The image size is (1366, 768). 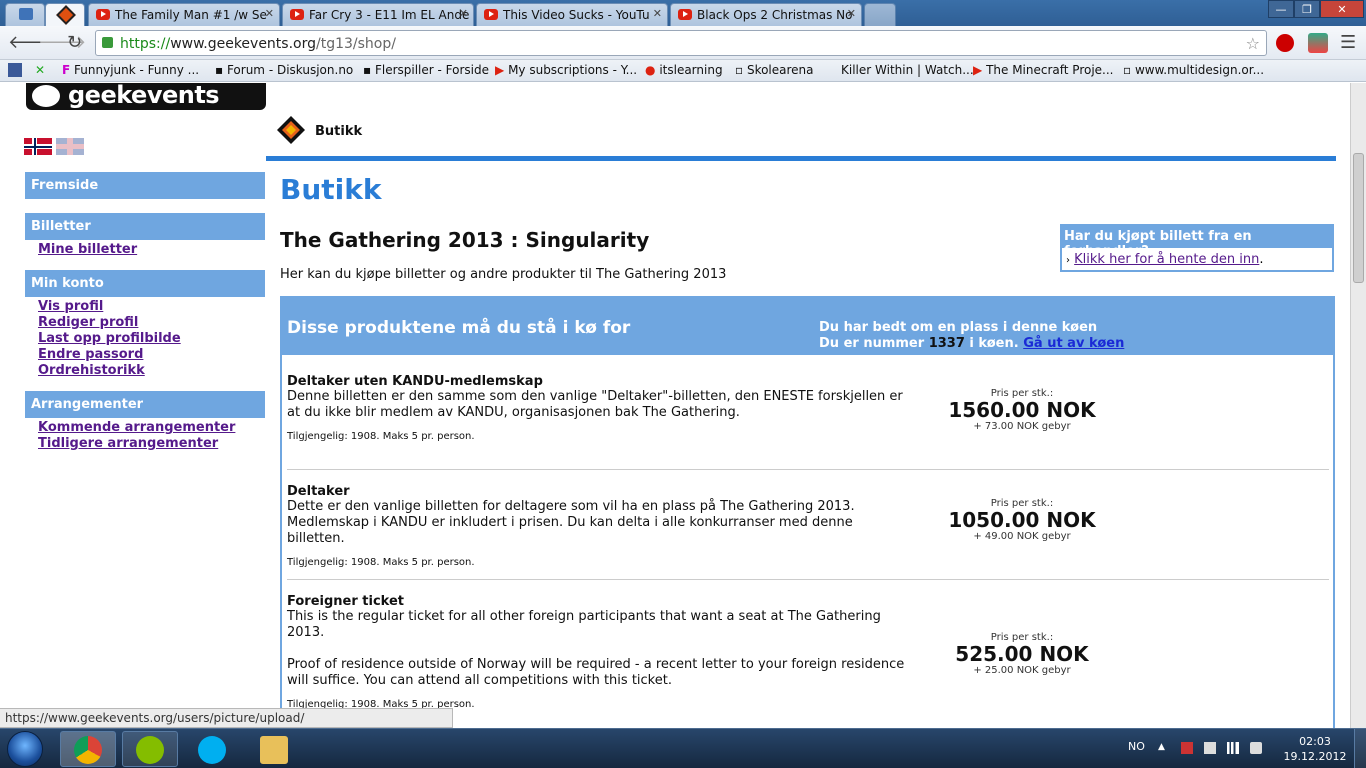 I want to click on logo-mark-icon, so click(x=46, y=96).